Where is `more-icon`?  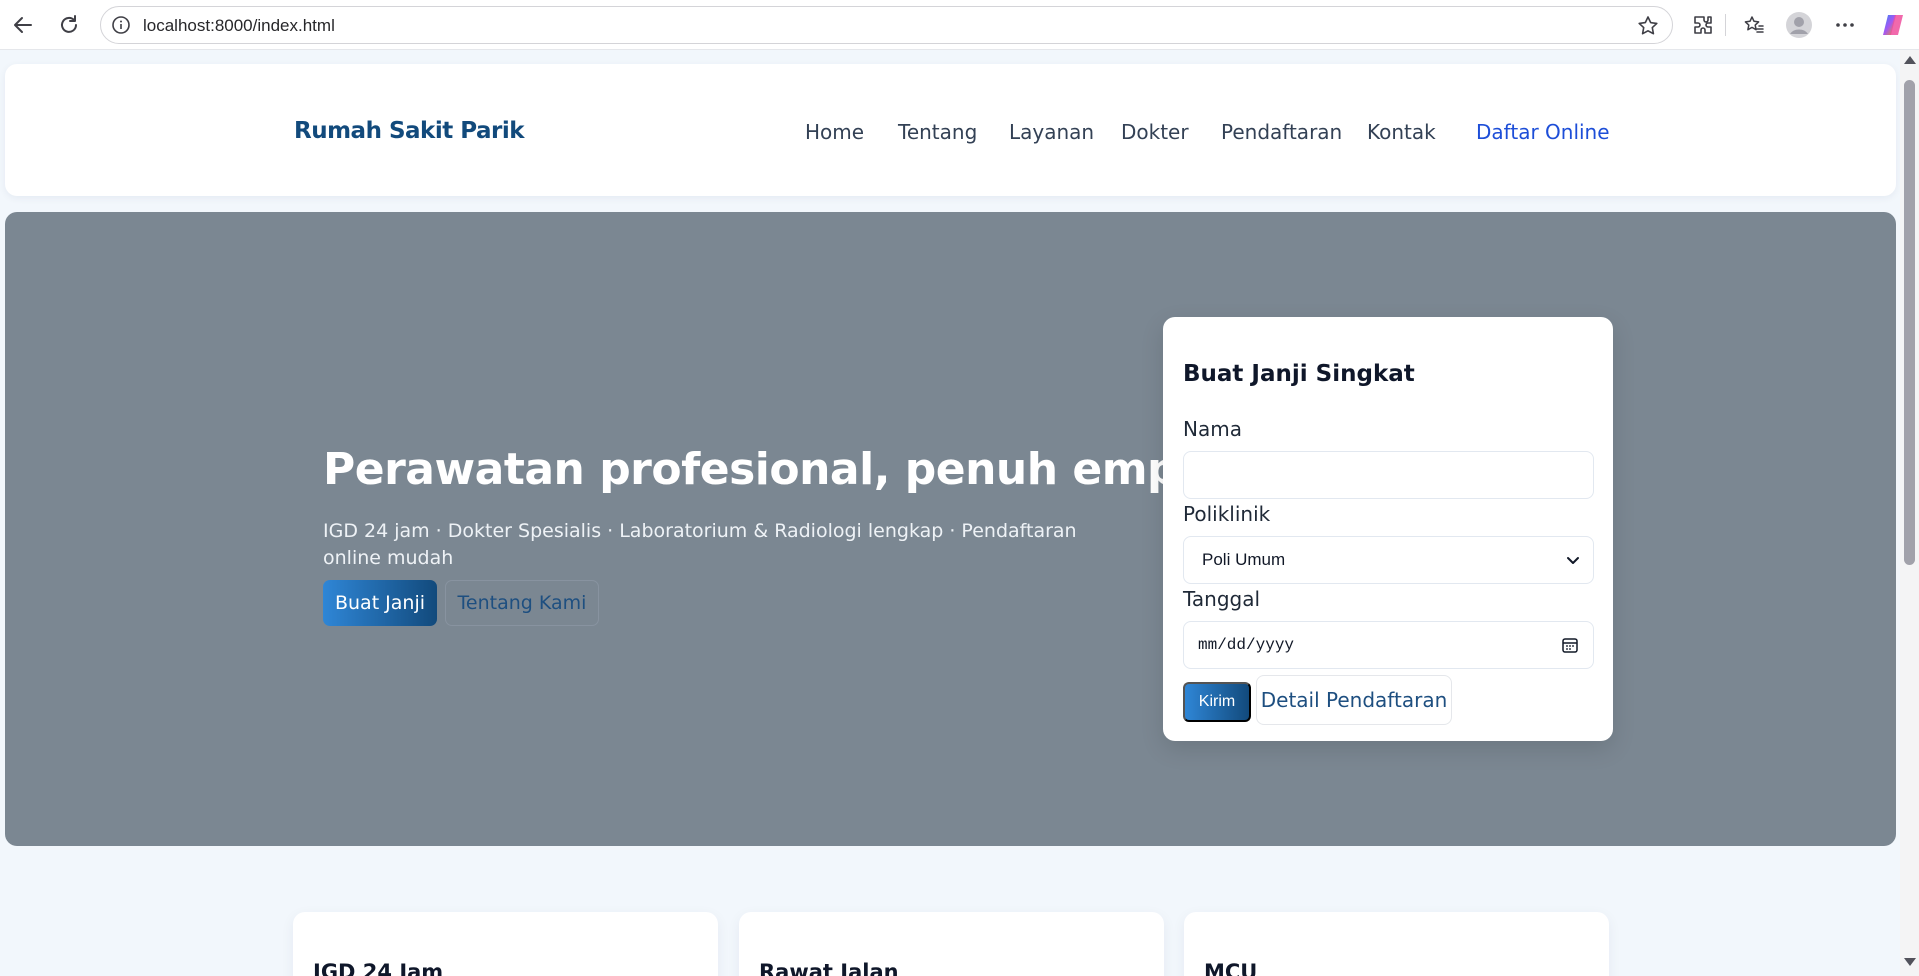
more-icon is located at coordinates (1845, 25).